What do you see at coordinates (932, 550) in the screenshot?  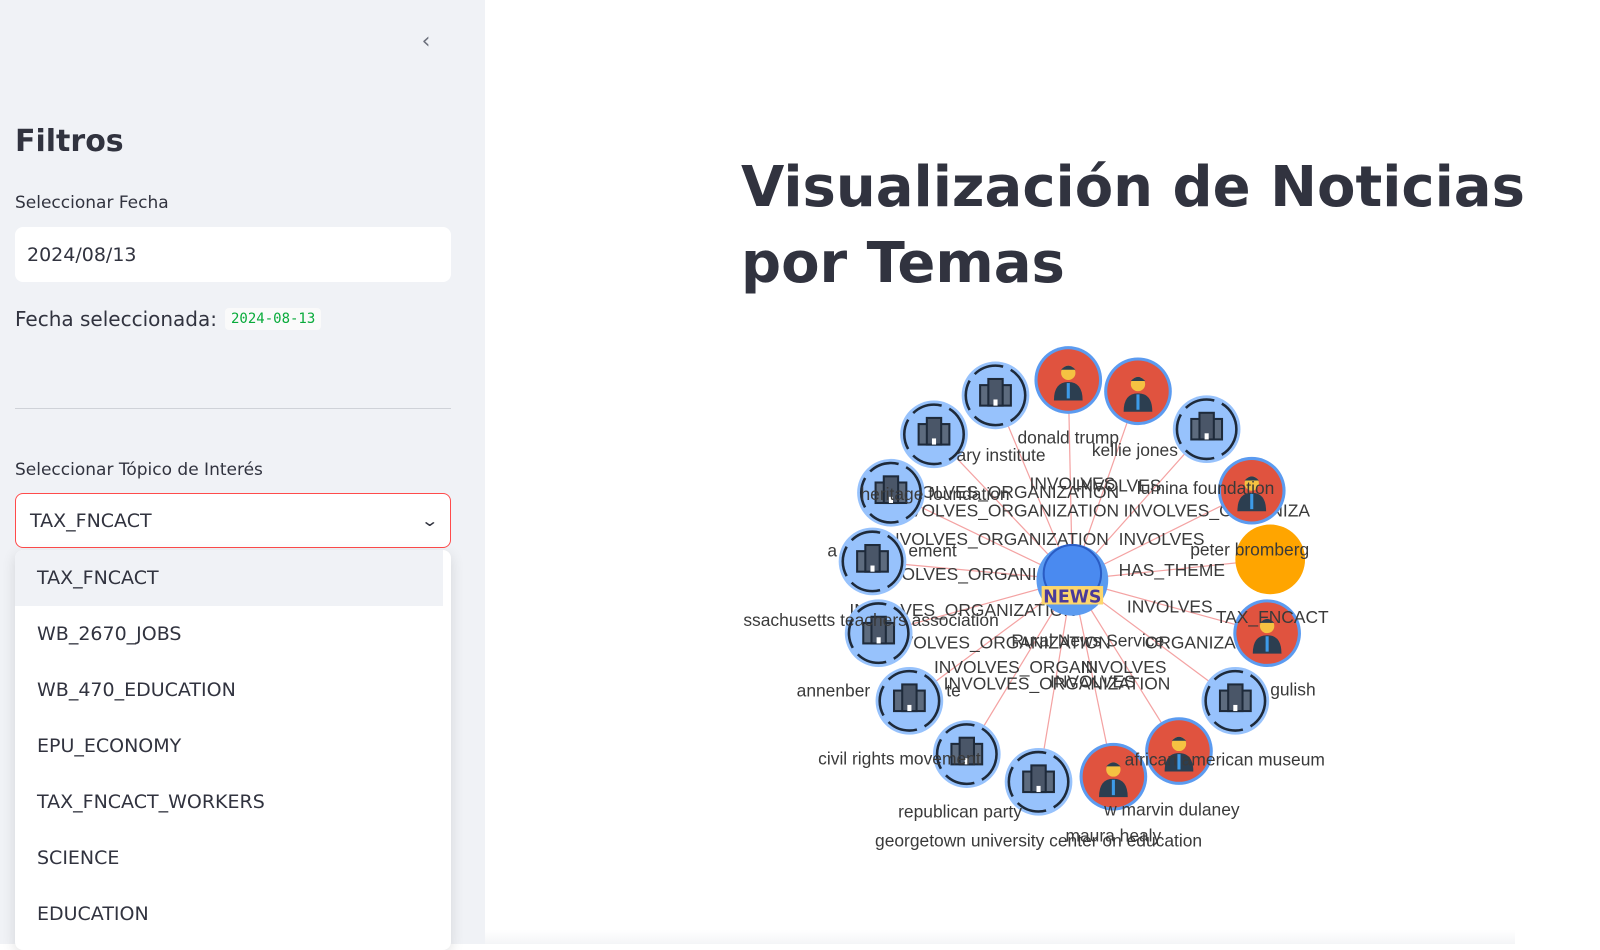 I see `node-label: ement` at bounding box center [932, 550].